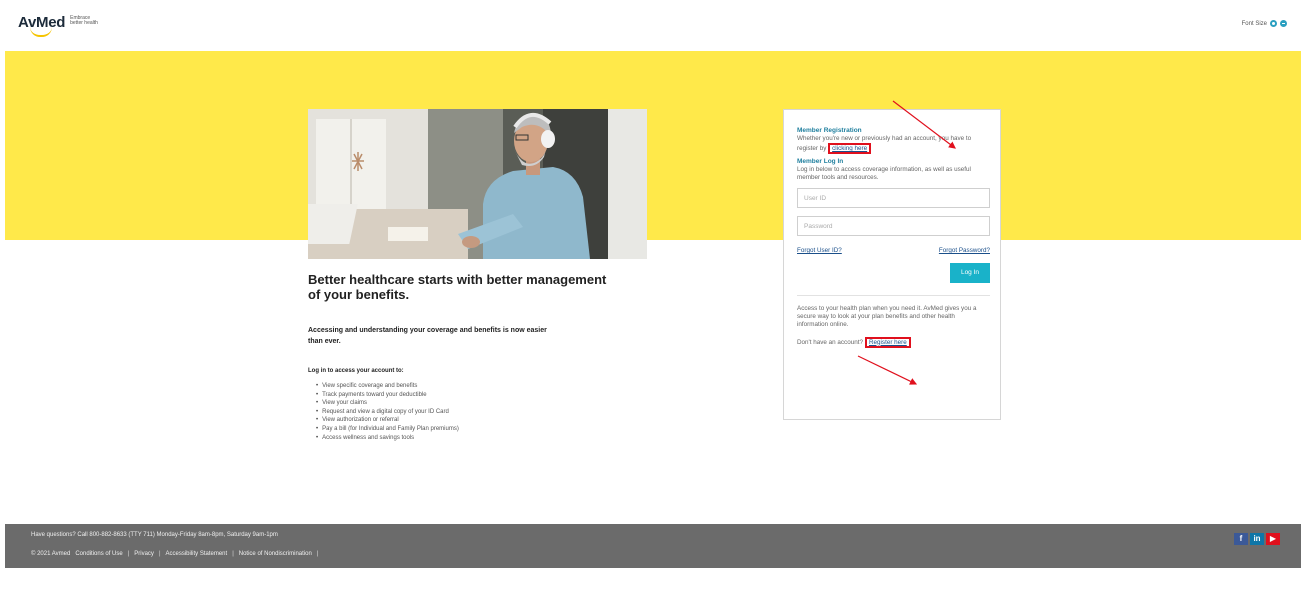  I want to click on member-login-title: Member Log In, so click(820, 161).